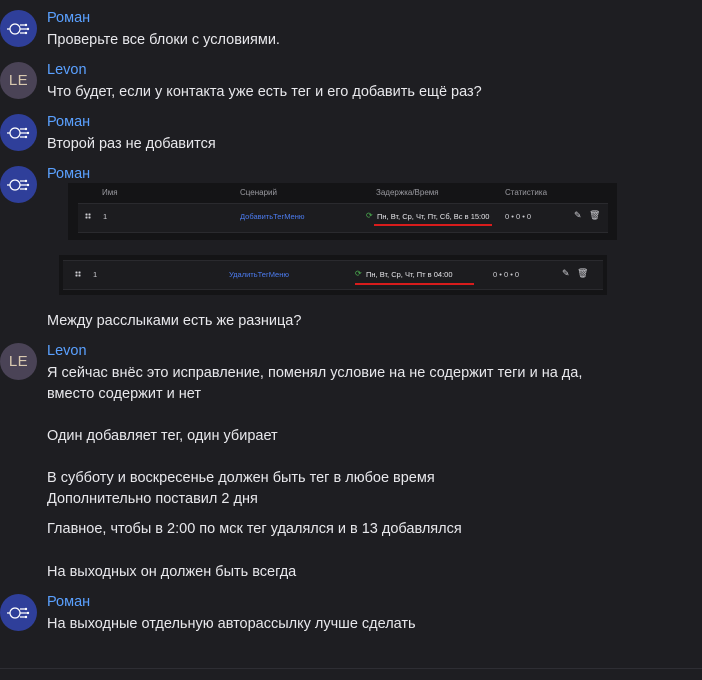 This screenshot has width=702, height=680. I want to click on message-text: Проверьте все блоки с условиями., so click(163, 40).